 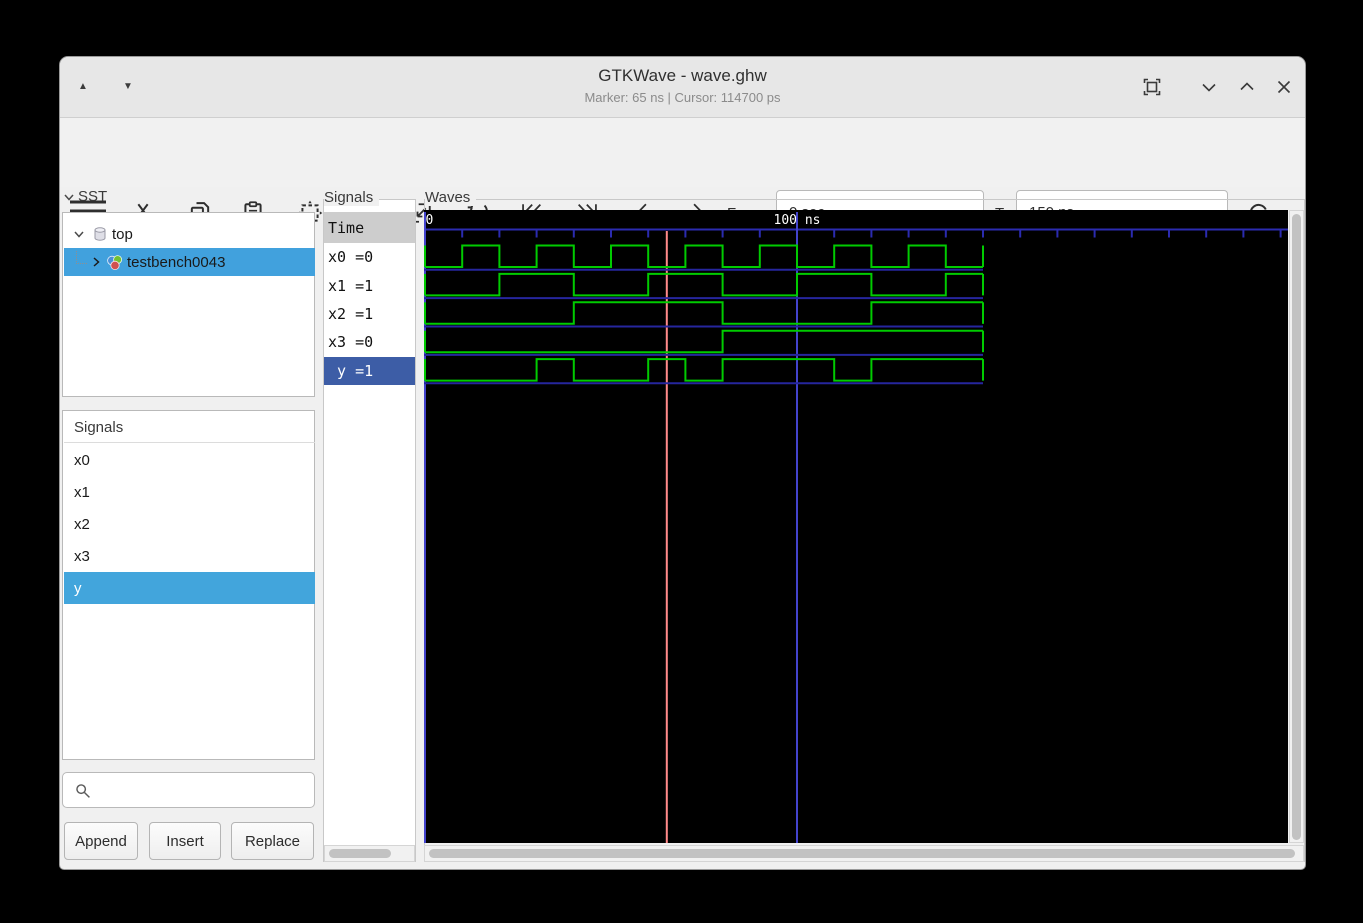 What do you see at coordinates (189, 588) in the screenshot?
I see `list-item-y: y` at bounding box center [189, 588].